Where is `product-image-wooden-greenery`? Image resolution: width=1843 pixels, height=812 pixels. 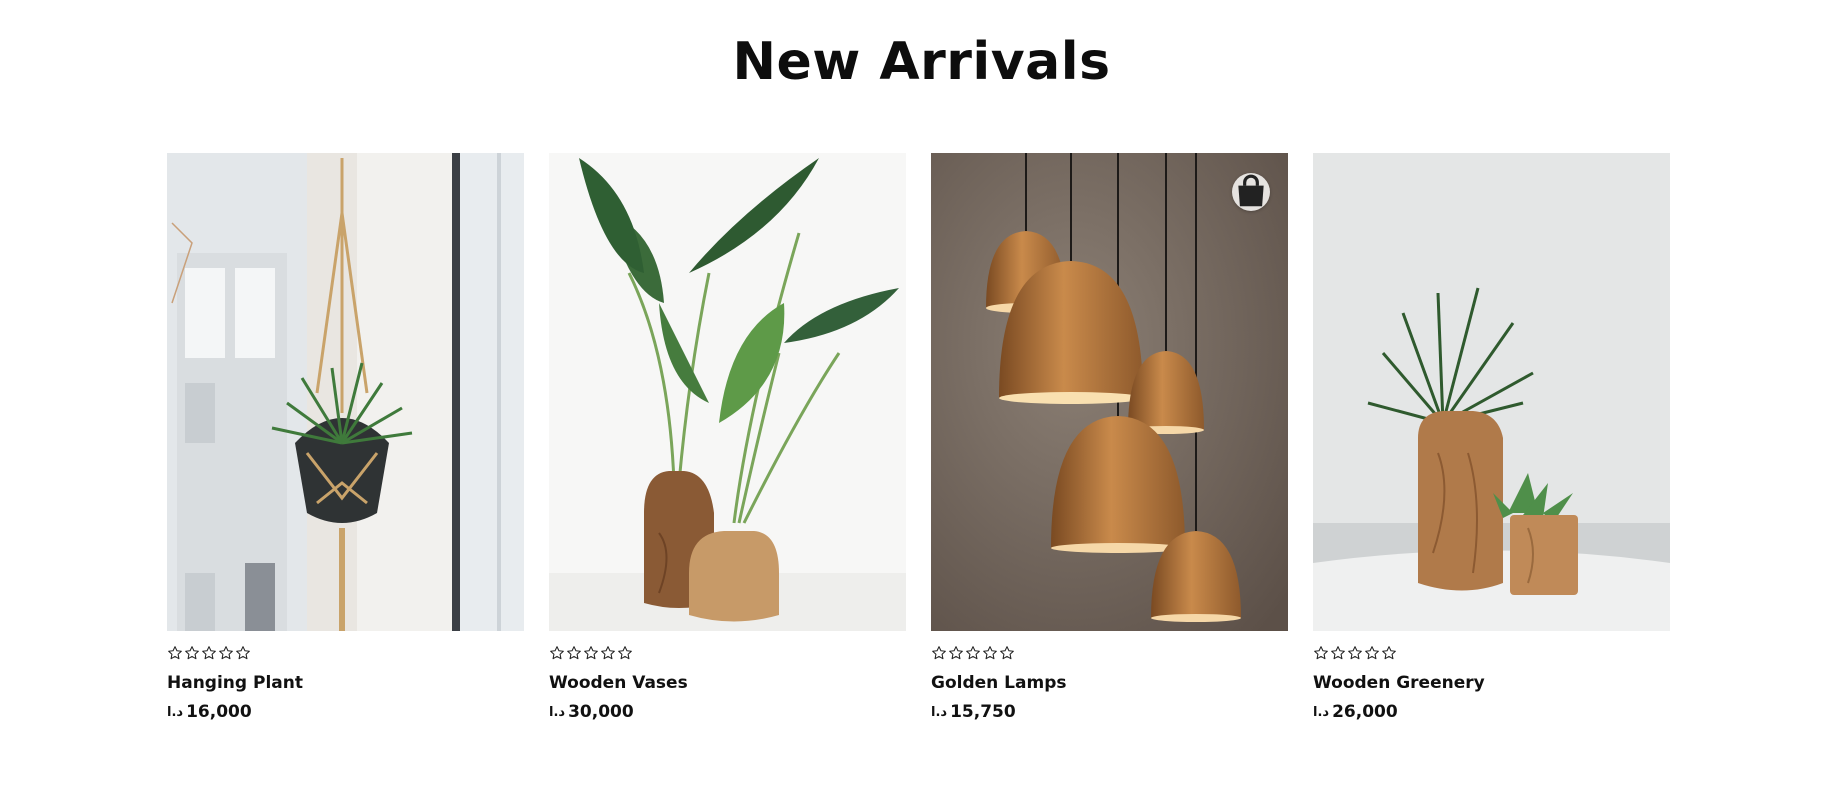 product-image-wooden-greenery is located at coordinates (1491, 392).